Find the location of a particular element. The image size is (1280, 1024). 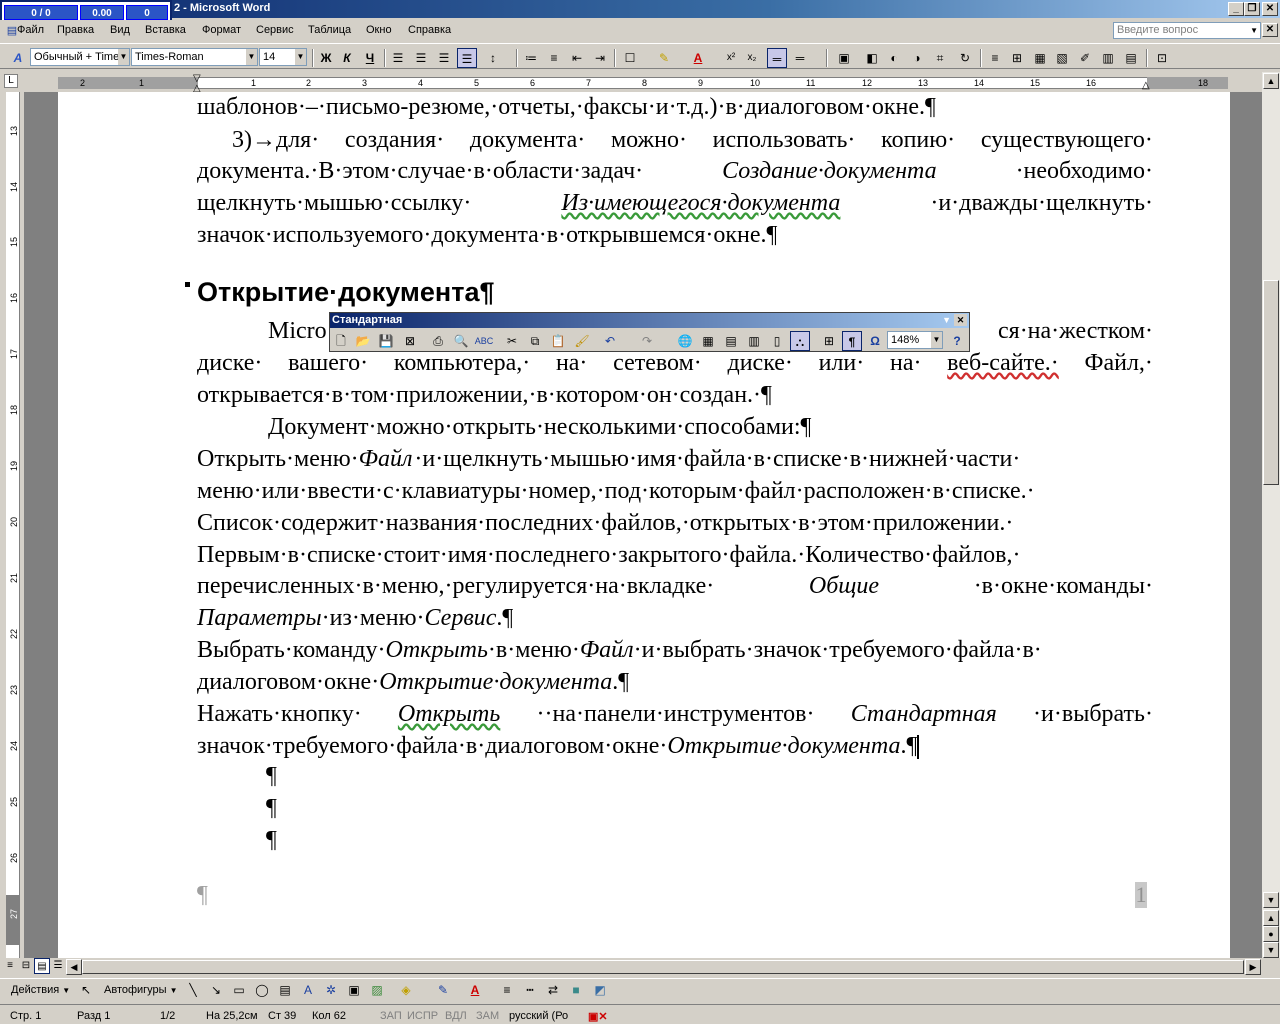

align-left-icon: ☰ is located at coordinates (398, 58).